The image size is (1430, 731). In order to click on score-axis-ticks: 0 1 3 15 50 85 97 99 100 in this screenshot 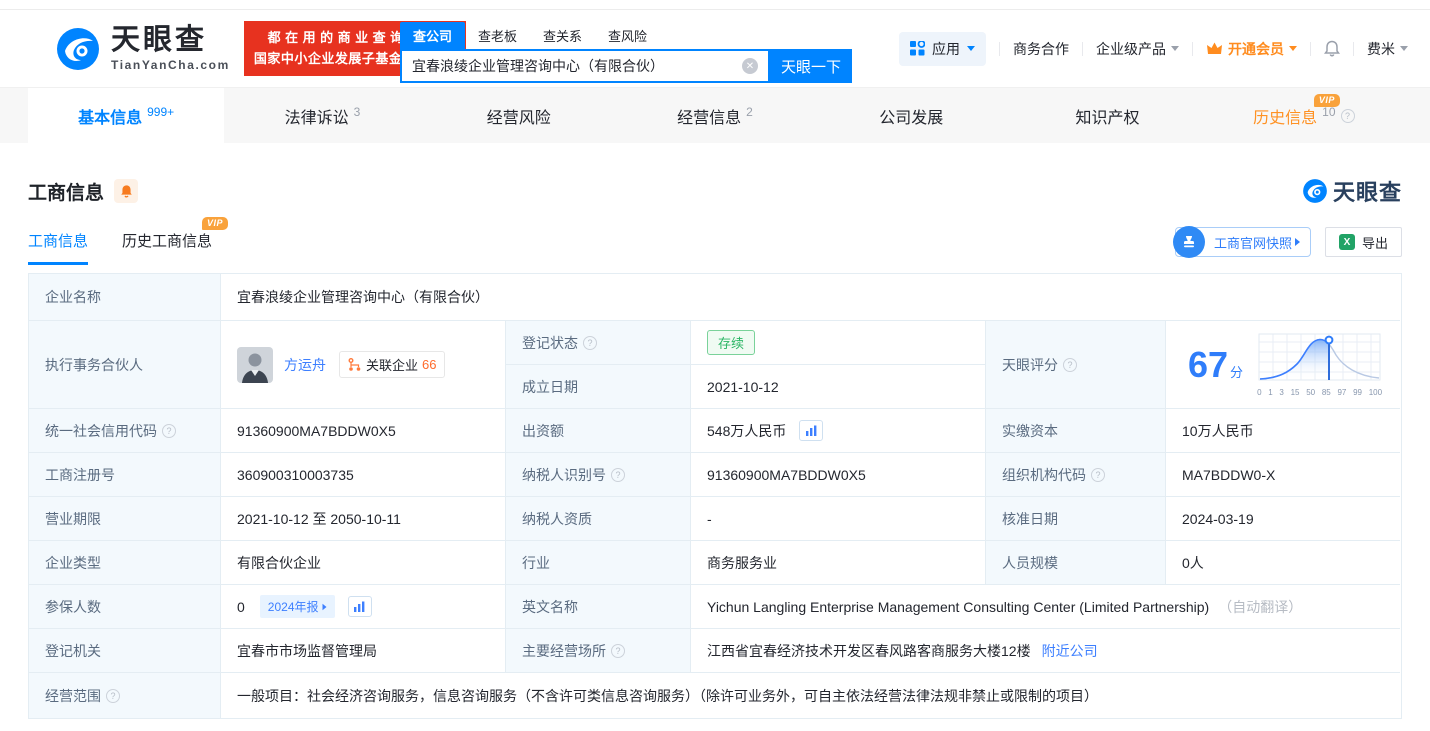, I will do `click(1319, 392)`.